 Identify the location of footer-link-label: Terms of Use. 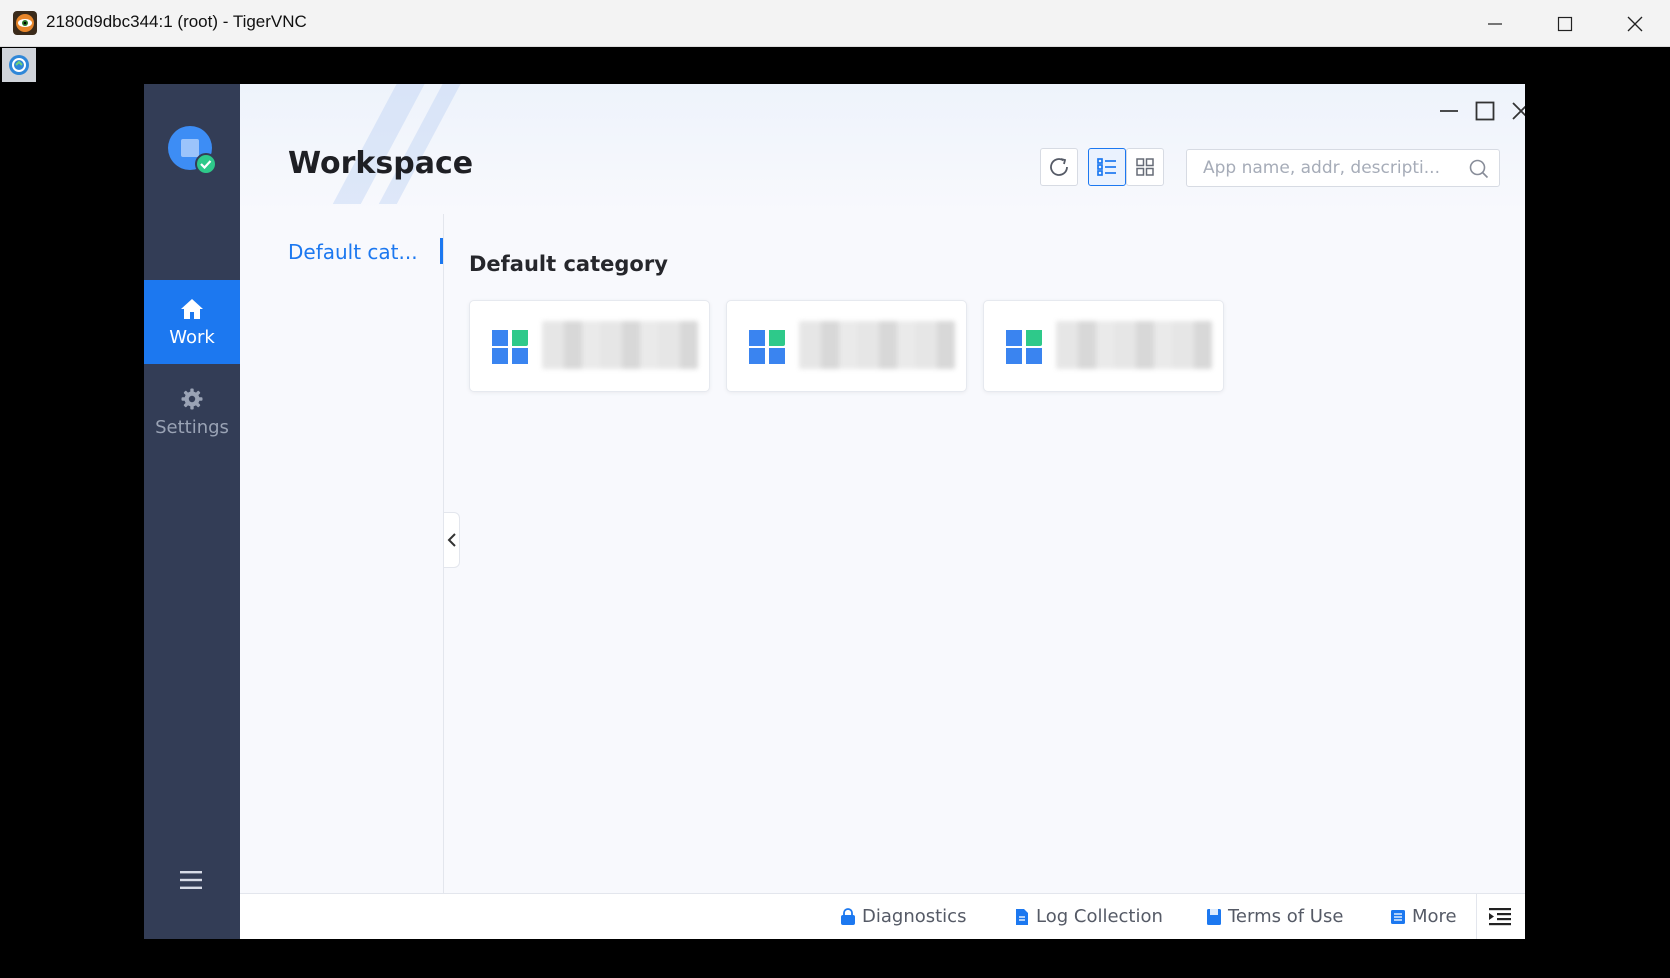
(1286, 916).